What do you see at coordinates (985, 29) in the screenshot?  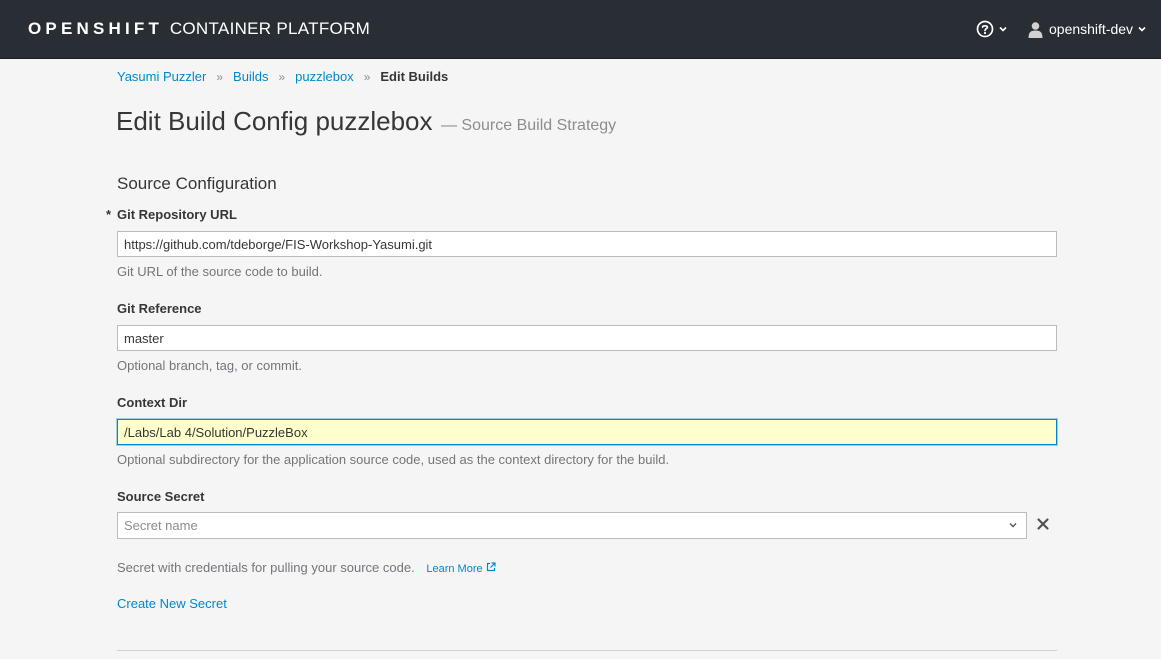 I see `help-icon` at bounding box center [985, 29].